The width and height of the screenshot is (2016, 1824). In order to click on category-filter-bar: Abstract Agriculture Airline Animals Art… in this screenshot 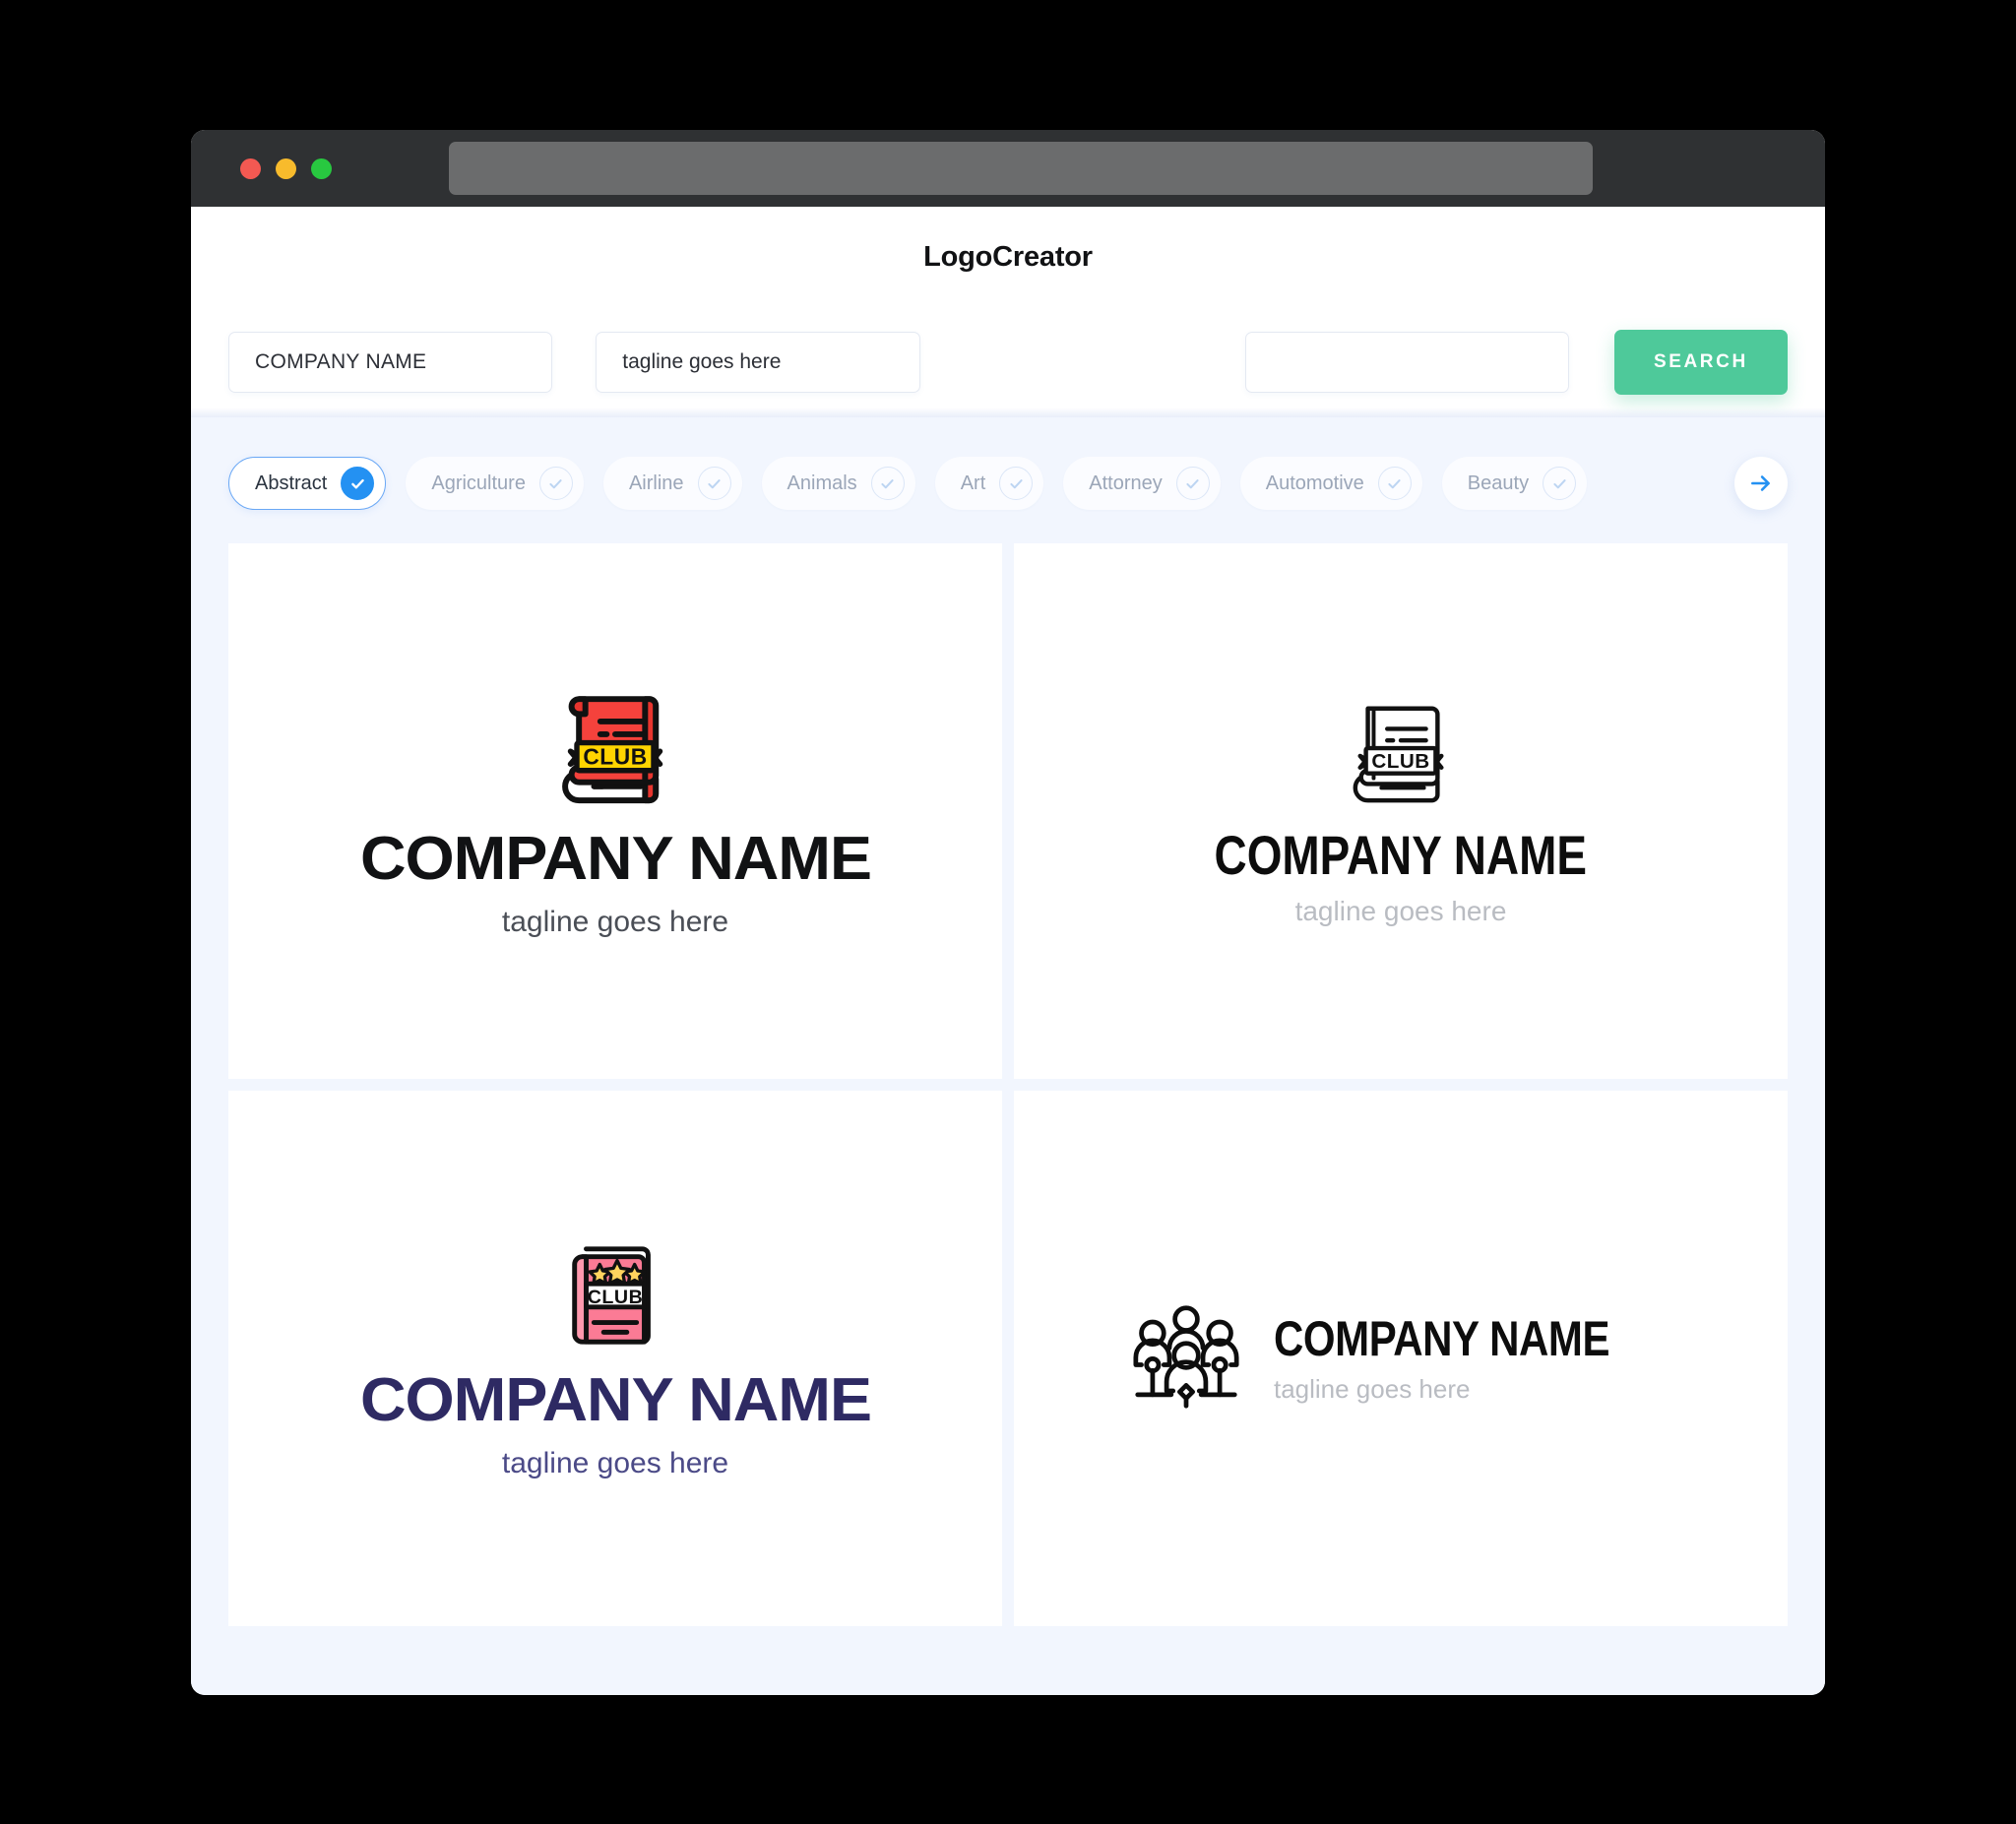, I will do `click(1008, 480)`.